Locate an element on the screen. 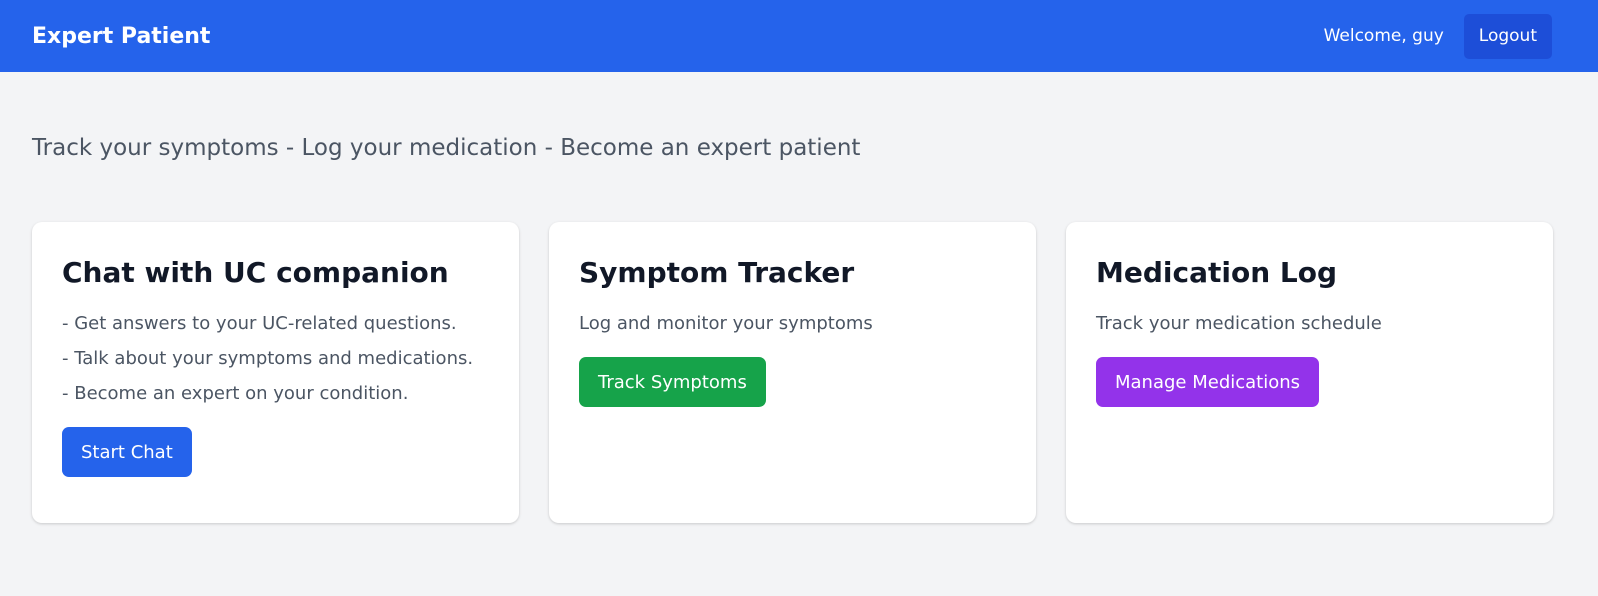 The width and height of the screenshot is (1598, 596). track-symptoms-button: Track Symptoms is located at coordinates (672, 382).